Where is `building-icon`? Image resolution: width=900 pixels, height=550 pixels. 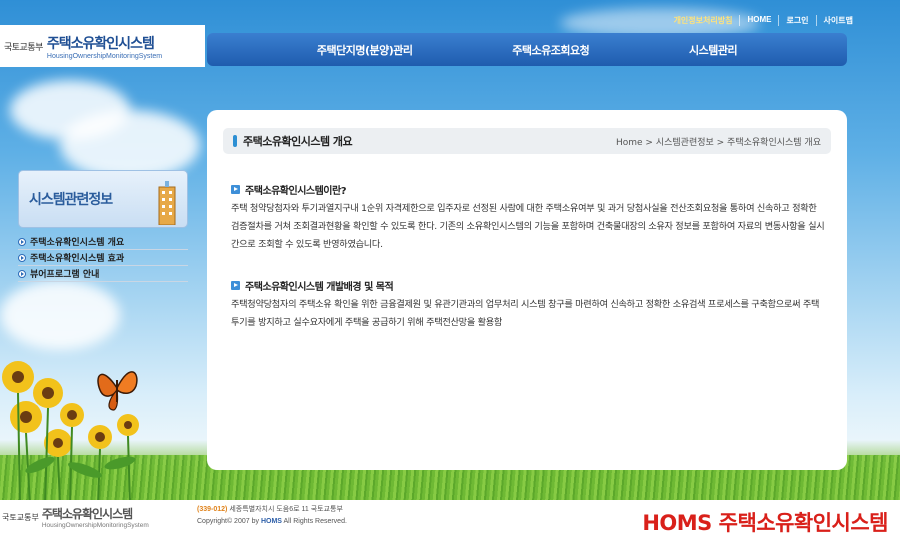
building-icon is located at coordinates (167, 203).